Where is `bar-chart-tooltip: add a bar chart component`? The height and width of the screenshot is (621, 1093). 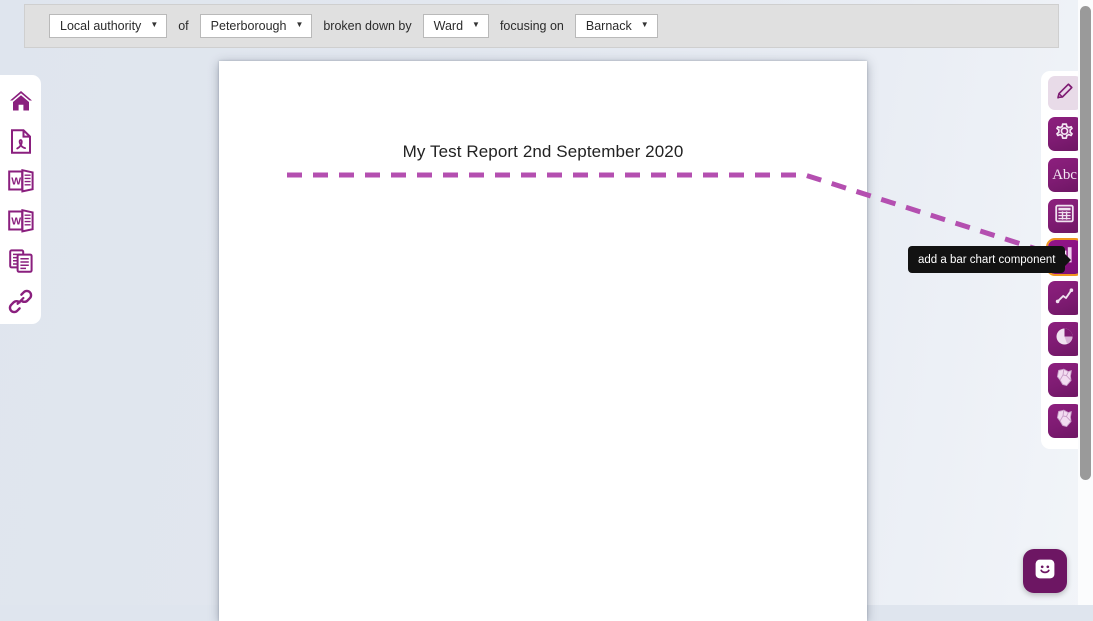
bar-chart-tooltip: add a bar chart component is located at coordinates (987, 259).